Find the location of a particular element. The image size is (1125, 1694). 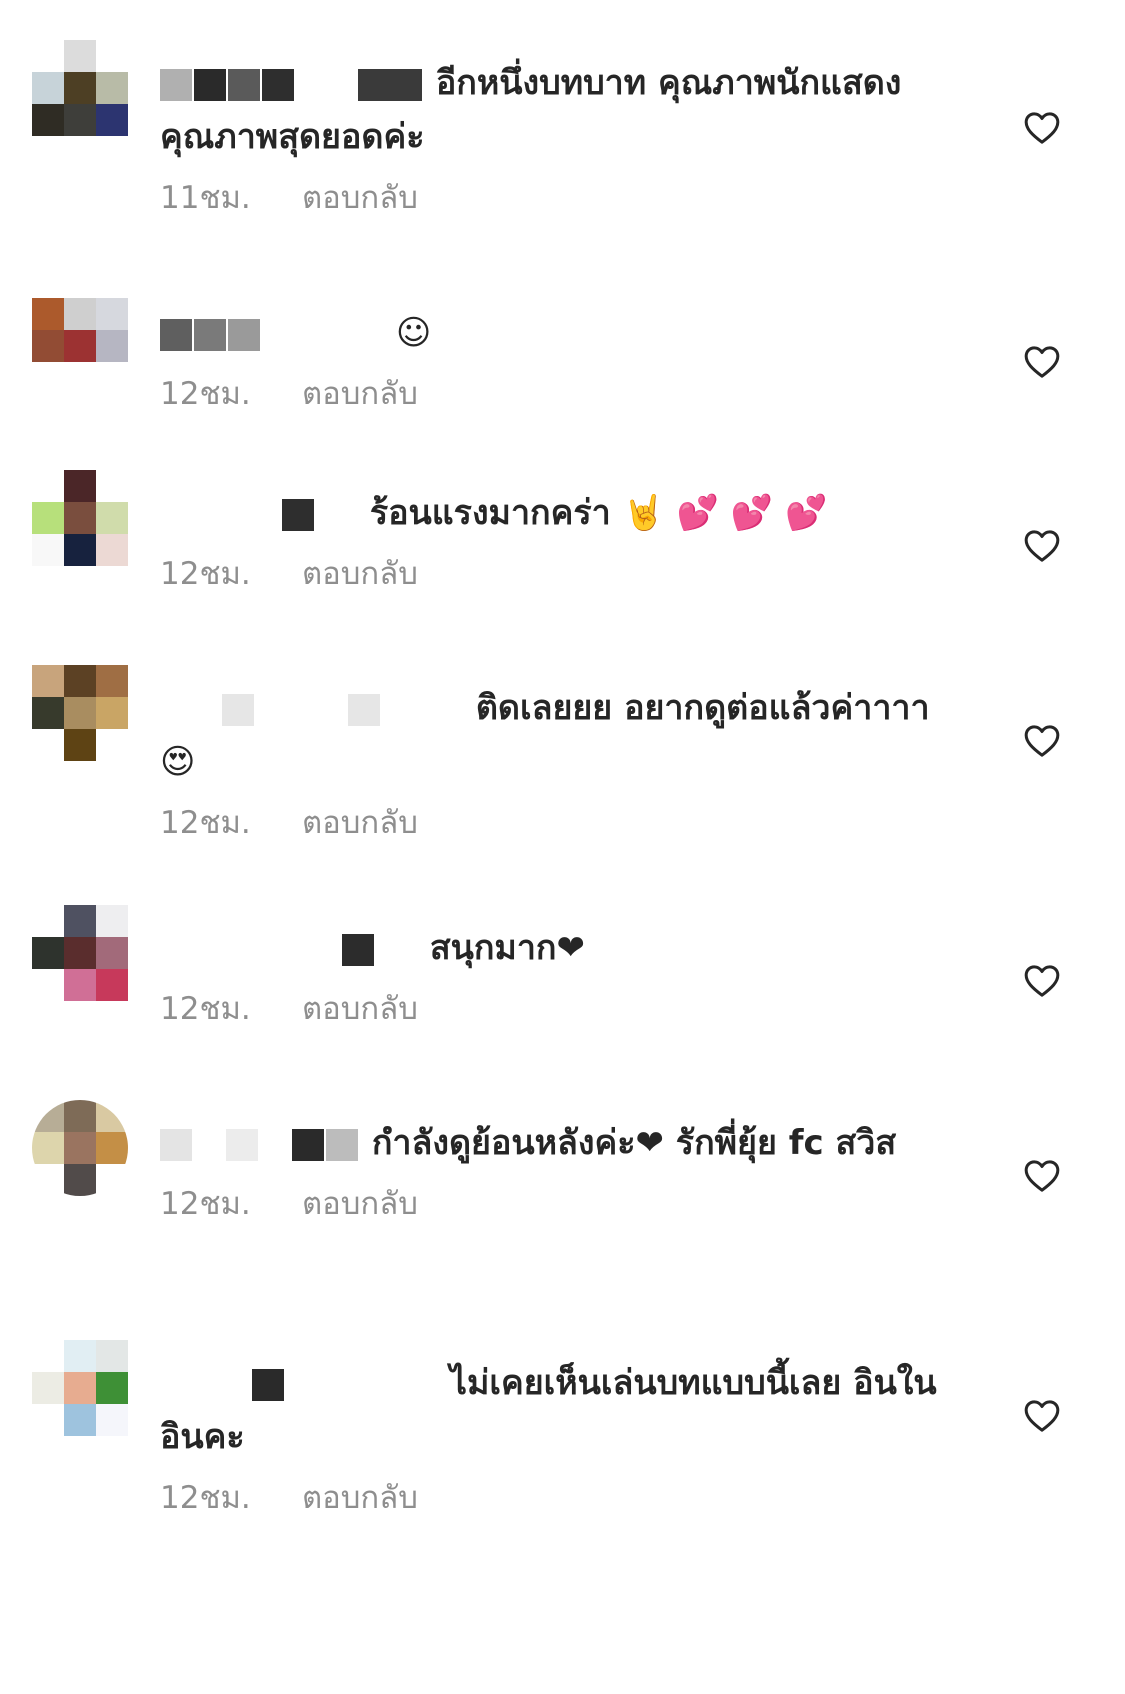

comment-message: ร้อนแรงมากคร่า 🤘 💕 💕 💕 is located at coordinates (598, 513).